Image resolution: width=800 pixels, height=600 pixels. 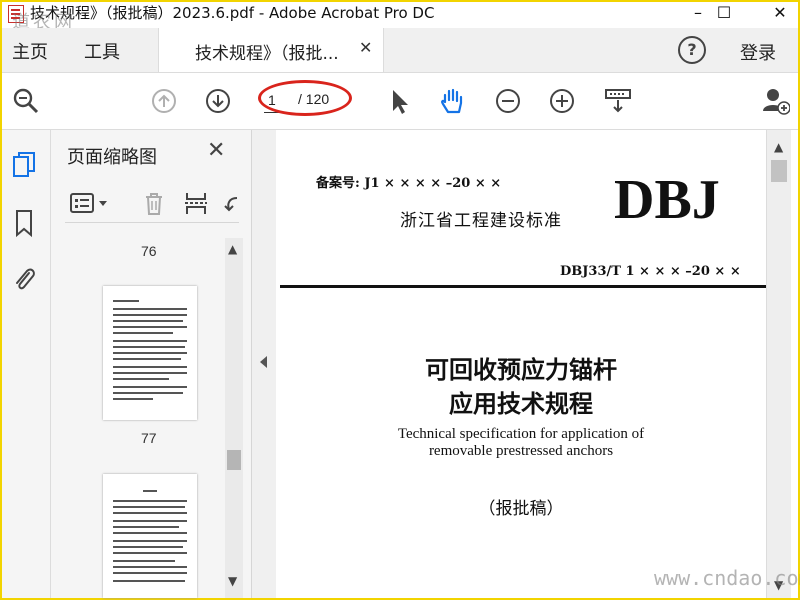 What do you see at coordinates (164, 101) in the screenshot?
I see `page-up-icon` at bounding box center [164, 101].